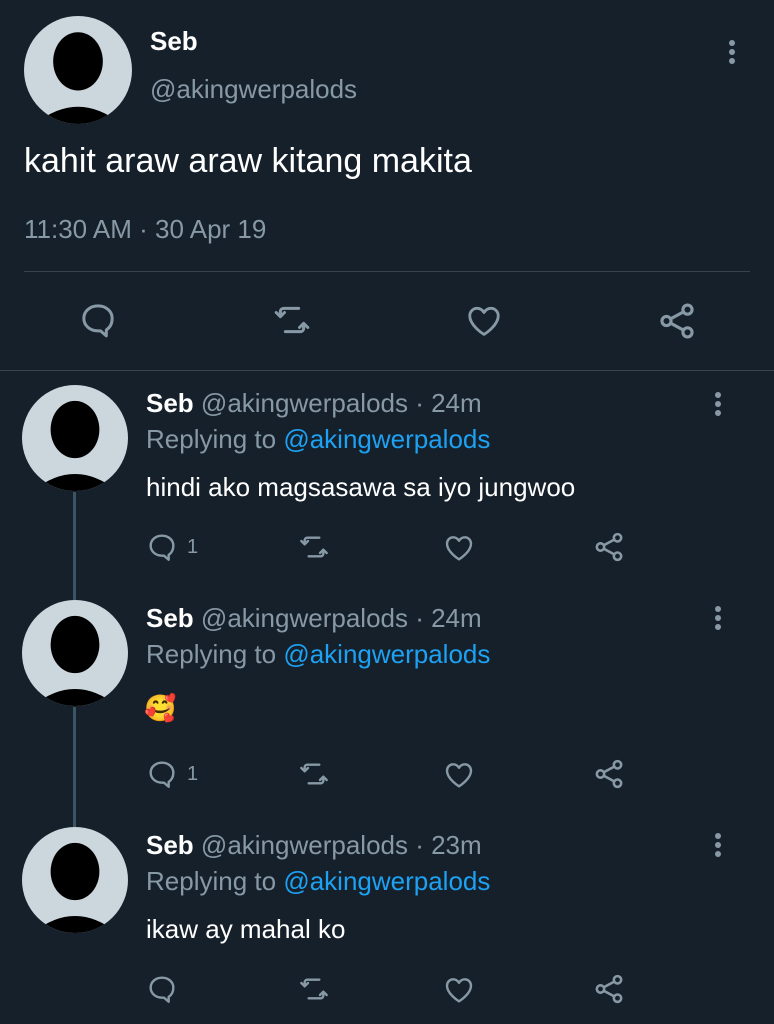 This screenshot has width=774, height=1024. What do you see at coordinates (246, 929) in the screenshot?
I see `reply-text: ikaw ay mahal ko` at bounding box center [246, 929].